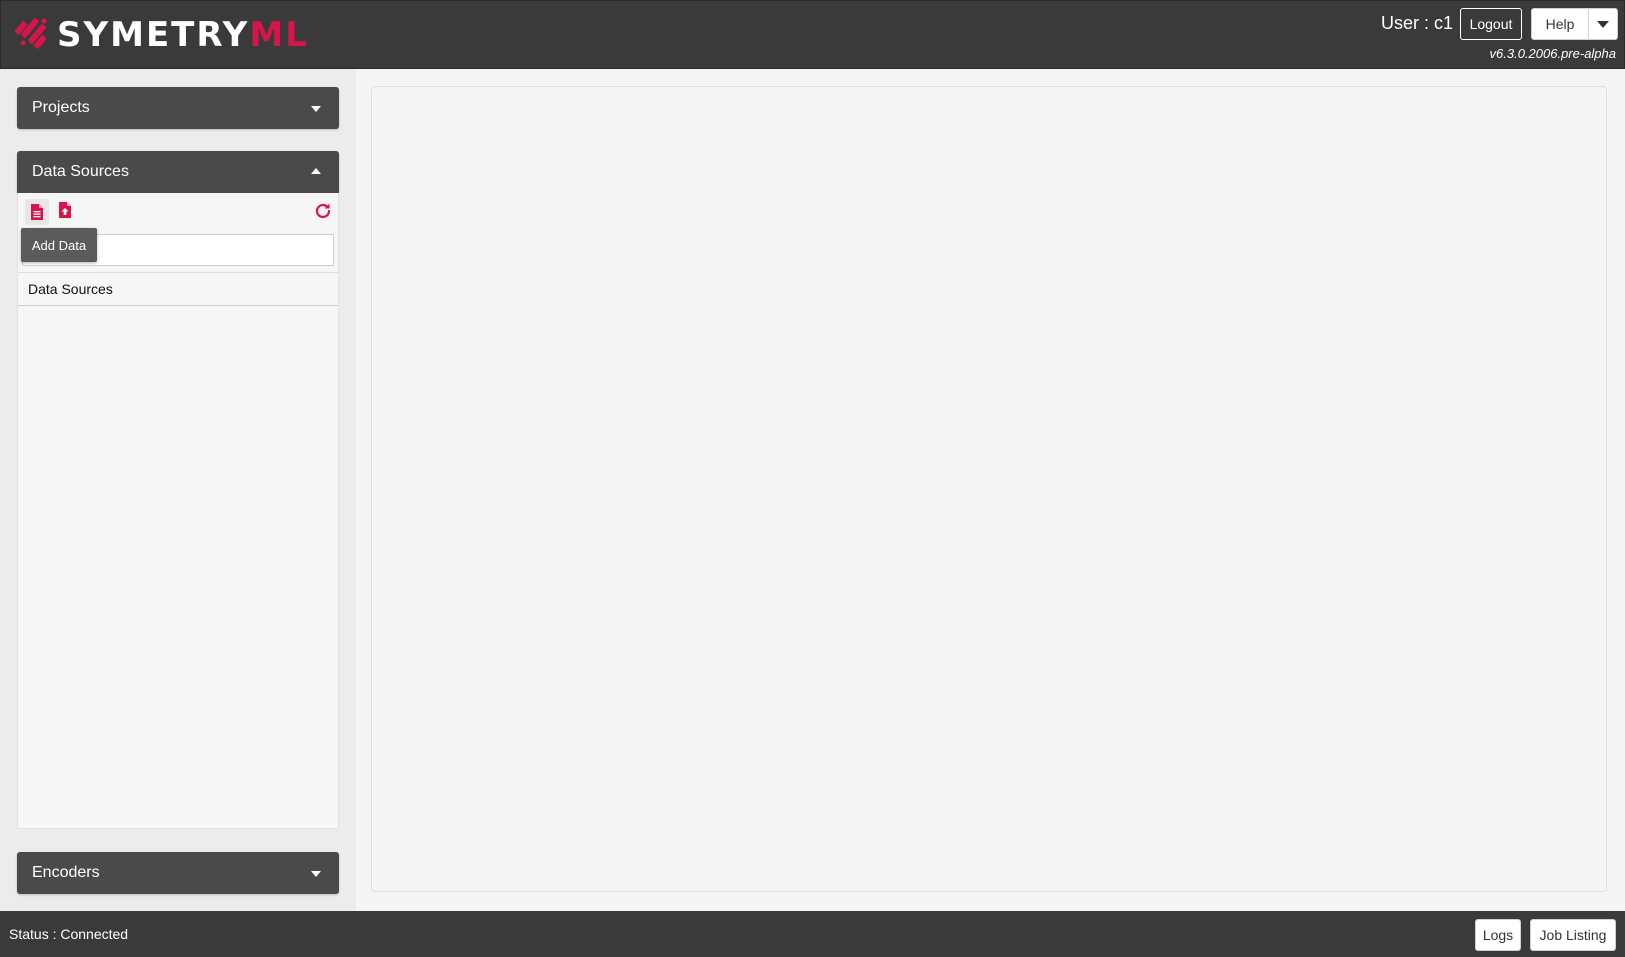  What do you see at coordinates (1573, 935) in the screenshot?
I see `job-listing-button: Job Listing` at bounding box center [1573, 935].